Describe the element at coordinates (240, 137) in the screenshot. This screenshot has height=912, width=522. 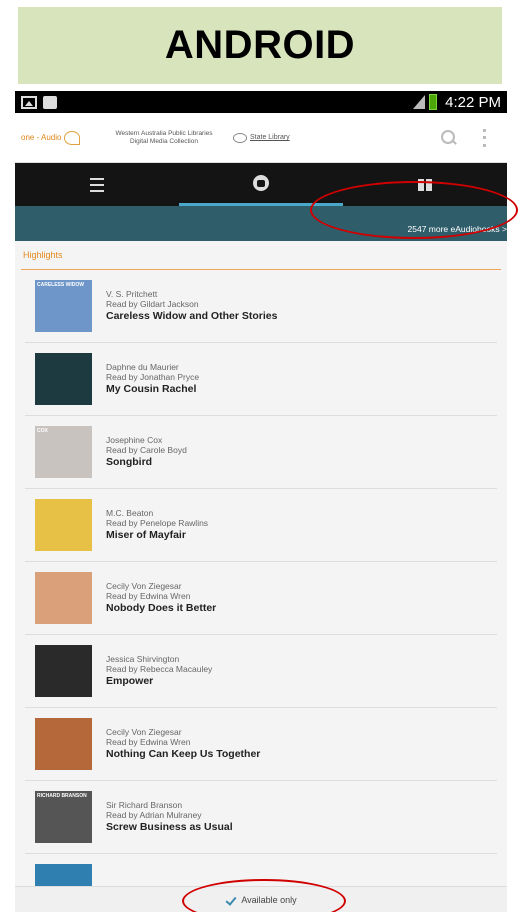
I see `state-library-icon` at that location.